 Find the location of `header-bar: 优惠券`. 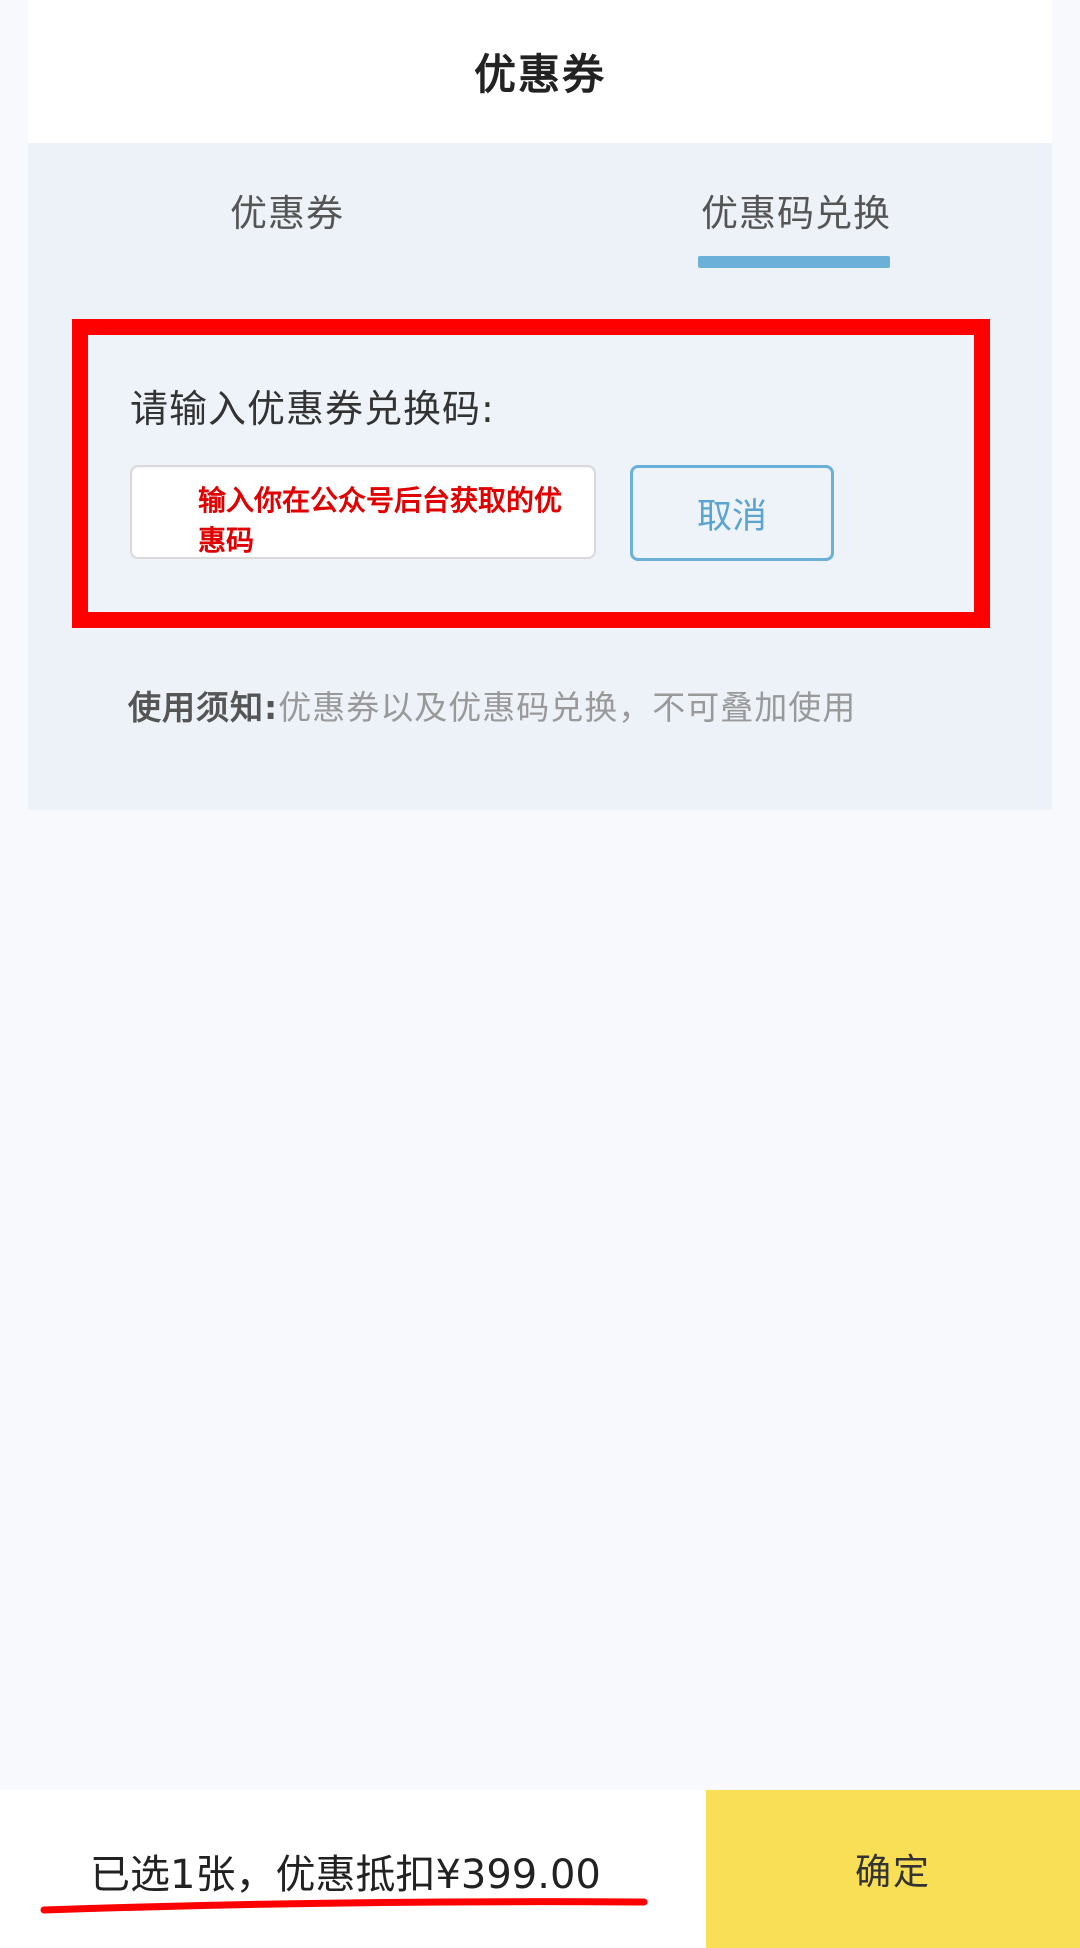

header-bar: 优惠券 is located at coordinates (540, 71).